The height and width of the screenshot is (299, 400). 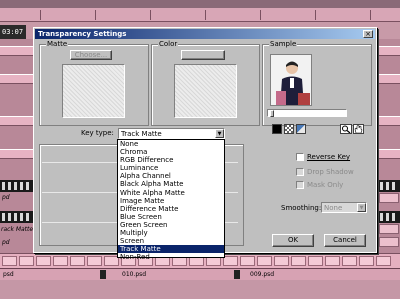 What do you see at coordinates (330, 172) in the screenshot?
I see `drop-shadow-label: Drop Shadow` at bounding box center [330, 172].